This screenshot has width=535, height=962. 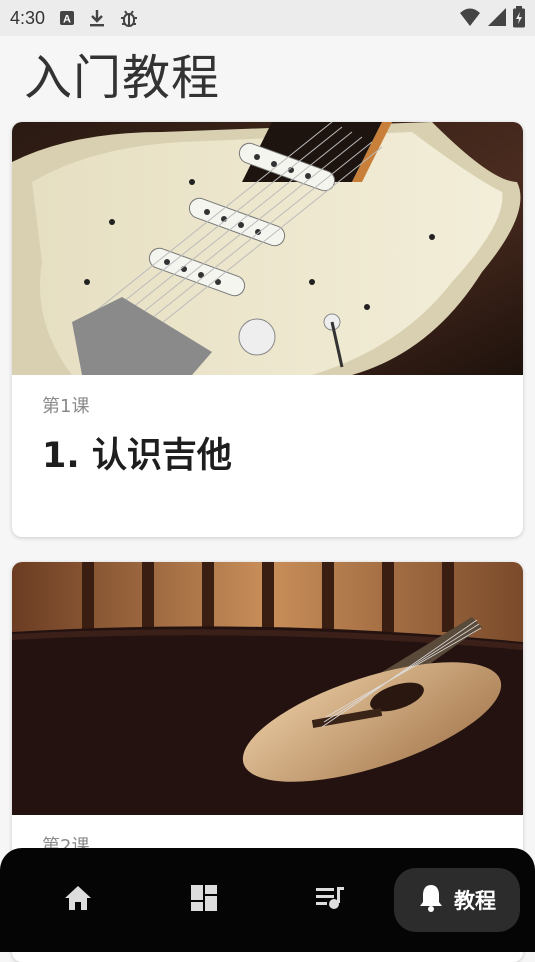 I want to click on status-time: 4:30, so click(x=28, y=17).